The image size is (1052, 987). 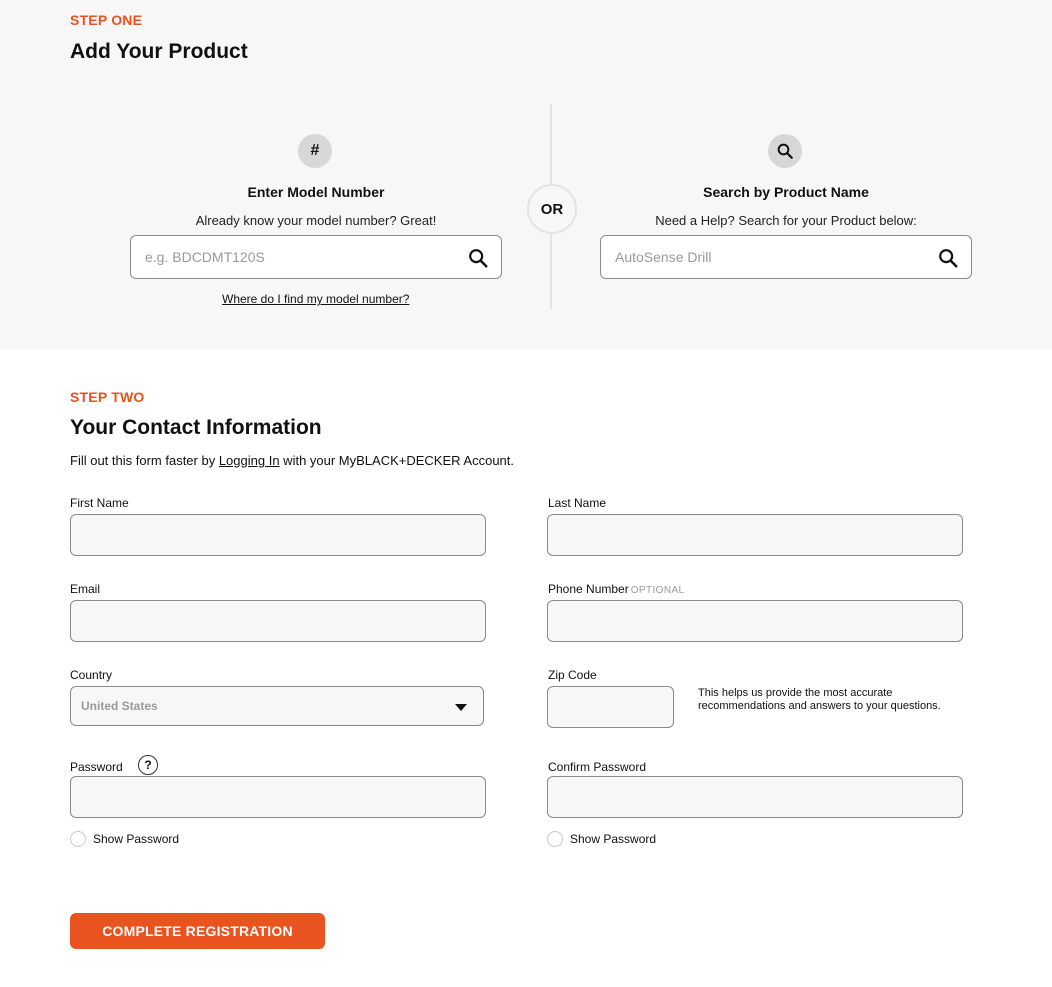 I want to click on logging-in-link: Logging In, so click(x=249, y=460).